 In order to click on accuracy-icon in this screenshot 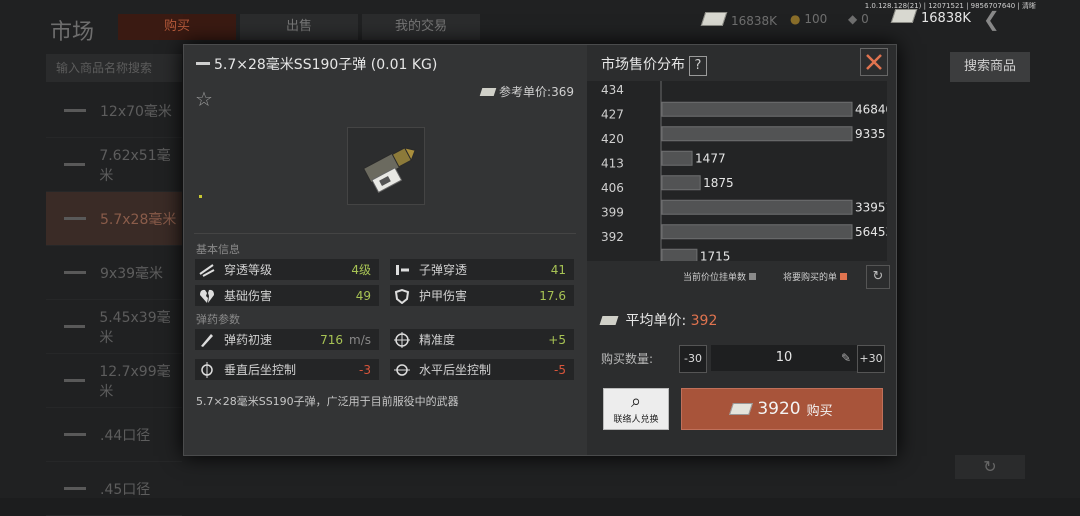, I will do `click(402, 340)`.